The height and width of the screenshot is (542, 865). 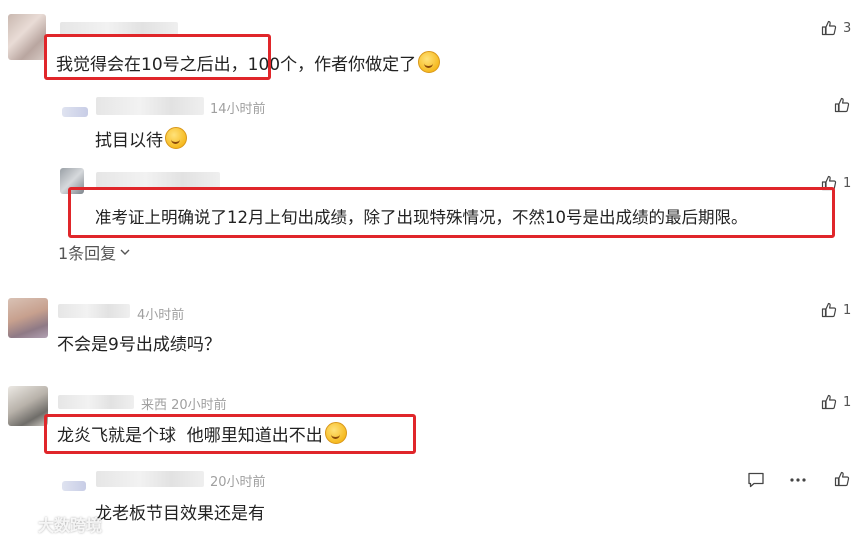 I want to click on timestamp: 来西 20小时前, so click(x=184, y=405).